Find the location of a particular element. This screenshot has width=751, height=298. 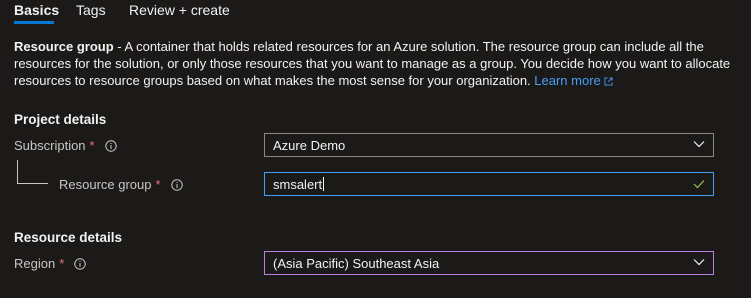

tab-review-create: Review + create is located at coordinates (179, 10).